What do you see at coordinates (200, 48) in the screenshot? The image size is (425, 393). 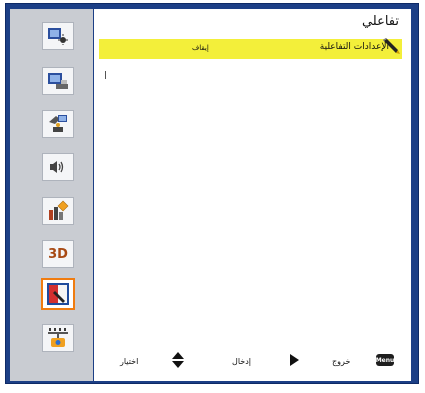 I see `interactive-settings-value: إيقاف` at bounding box center [200, 48].